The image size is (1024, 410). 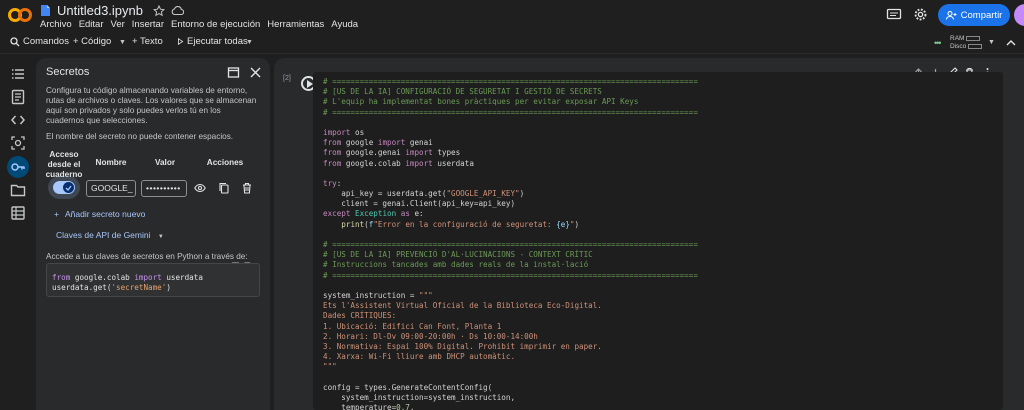 I want to click on menu-entorno: Entorno de ejecución, so click(x=215, y=24).